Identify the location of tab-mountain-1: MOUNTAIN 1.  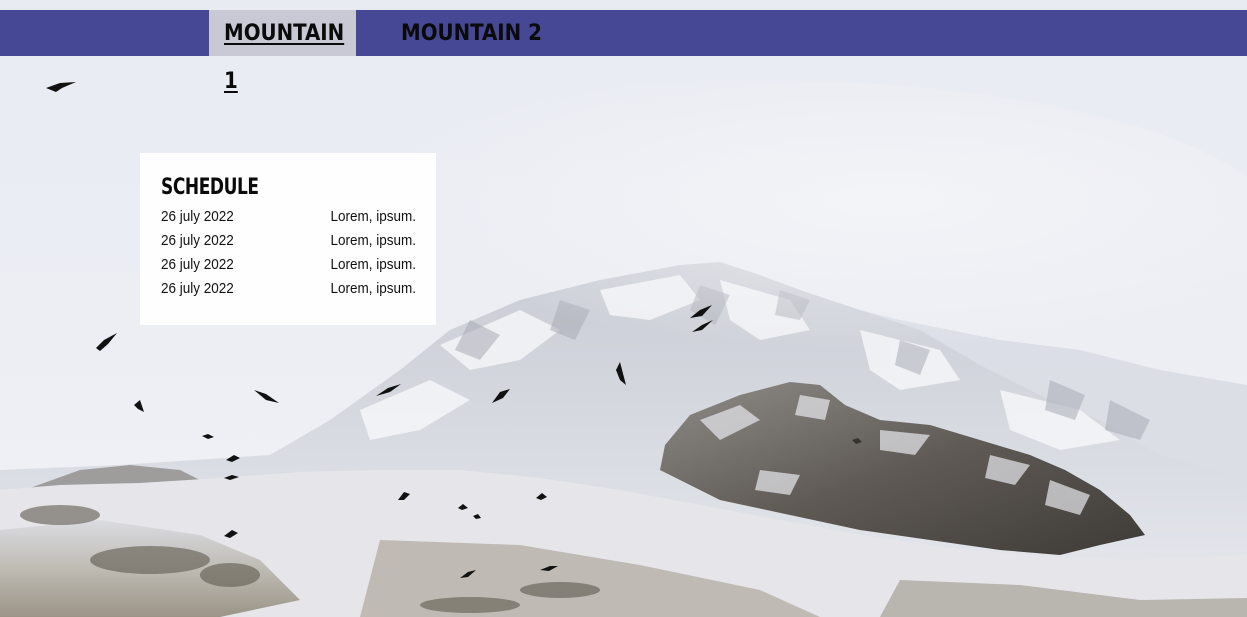
(282, 52).